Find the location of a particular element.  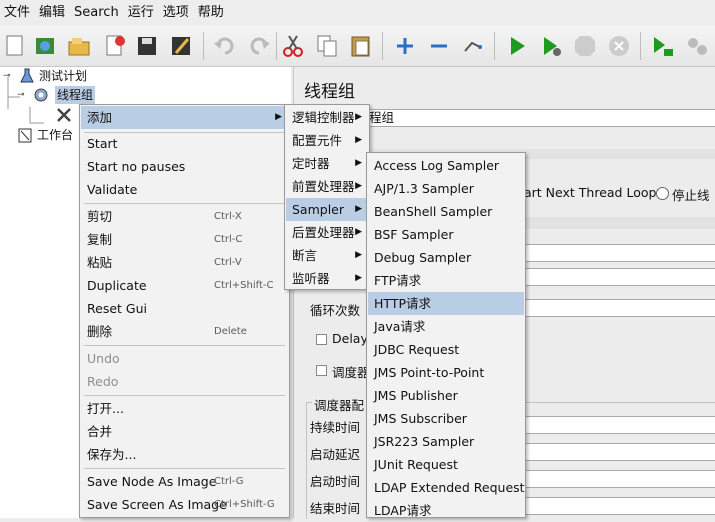

menu-item-start: Start is located at coordinates (184, 143).